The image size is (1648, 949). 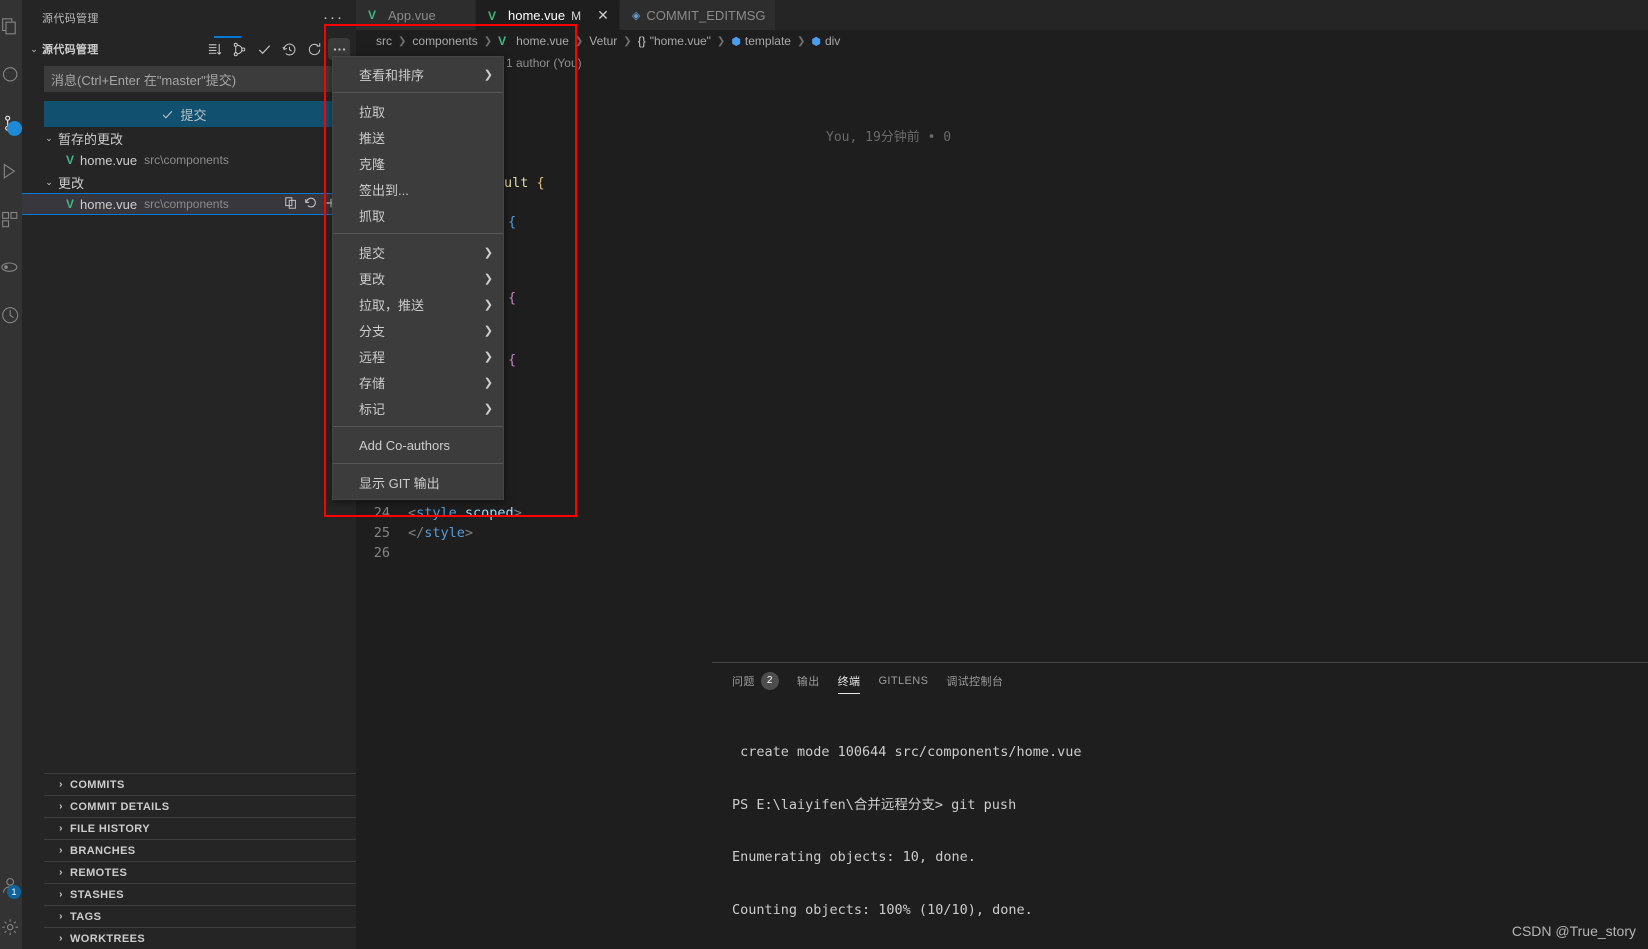 I want to click on tab-app-vue: V App.vue, so click(x=416, y=15).